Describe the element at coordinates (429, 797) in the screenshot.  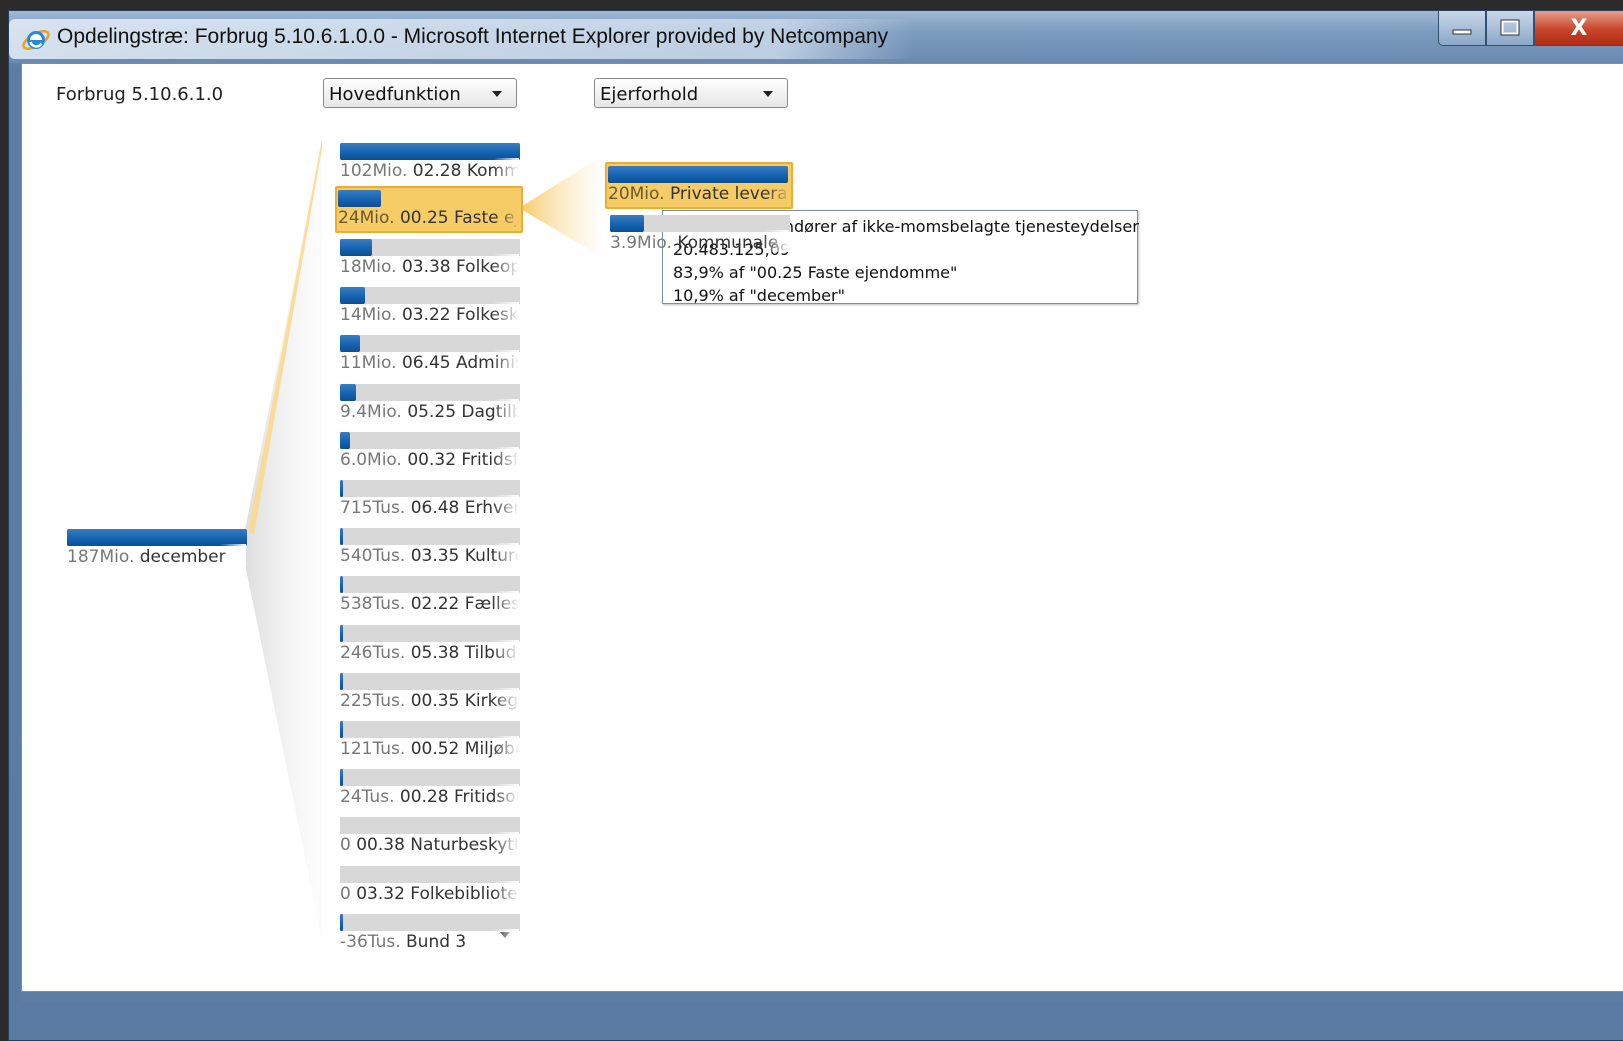
I see `node-label: 24Tus. 00.28 Fritidsområder` at that location.